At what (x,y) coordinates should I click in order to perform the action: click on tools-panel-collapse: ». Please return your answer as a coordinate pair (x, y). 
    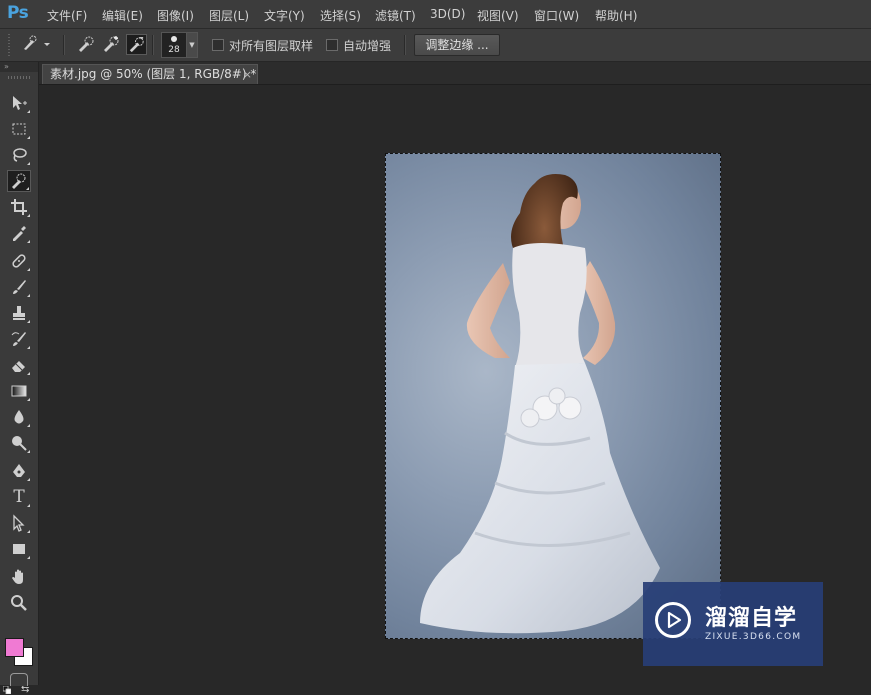
    Looking at the image, I should click on (19, 67).